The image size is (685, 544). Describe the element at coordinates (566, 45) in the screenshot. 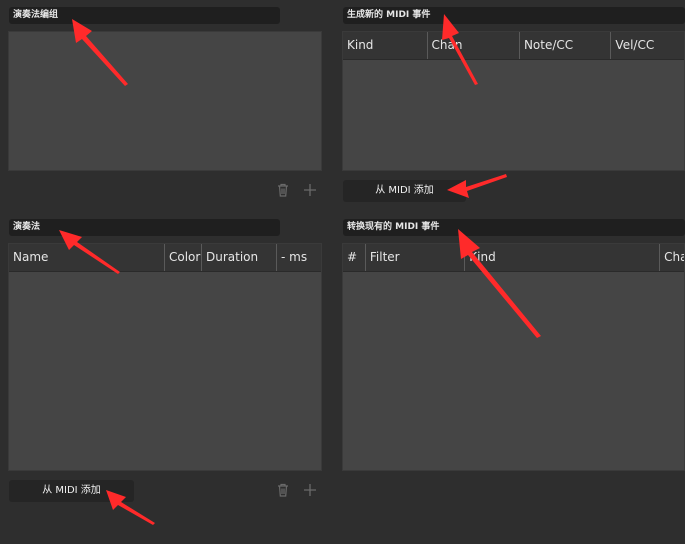

I see `column-note-cc: Note/CC` at that location.